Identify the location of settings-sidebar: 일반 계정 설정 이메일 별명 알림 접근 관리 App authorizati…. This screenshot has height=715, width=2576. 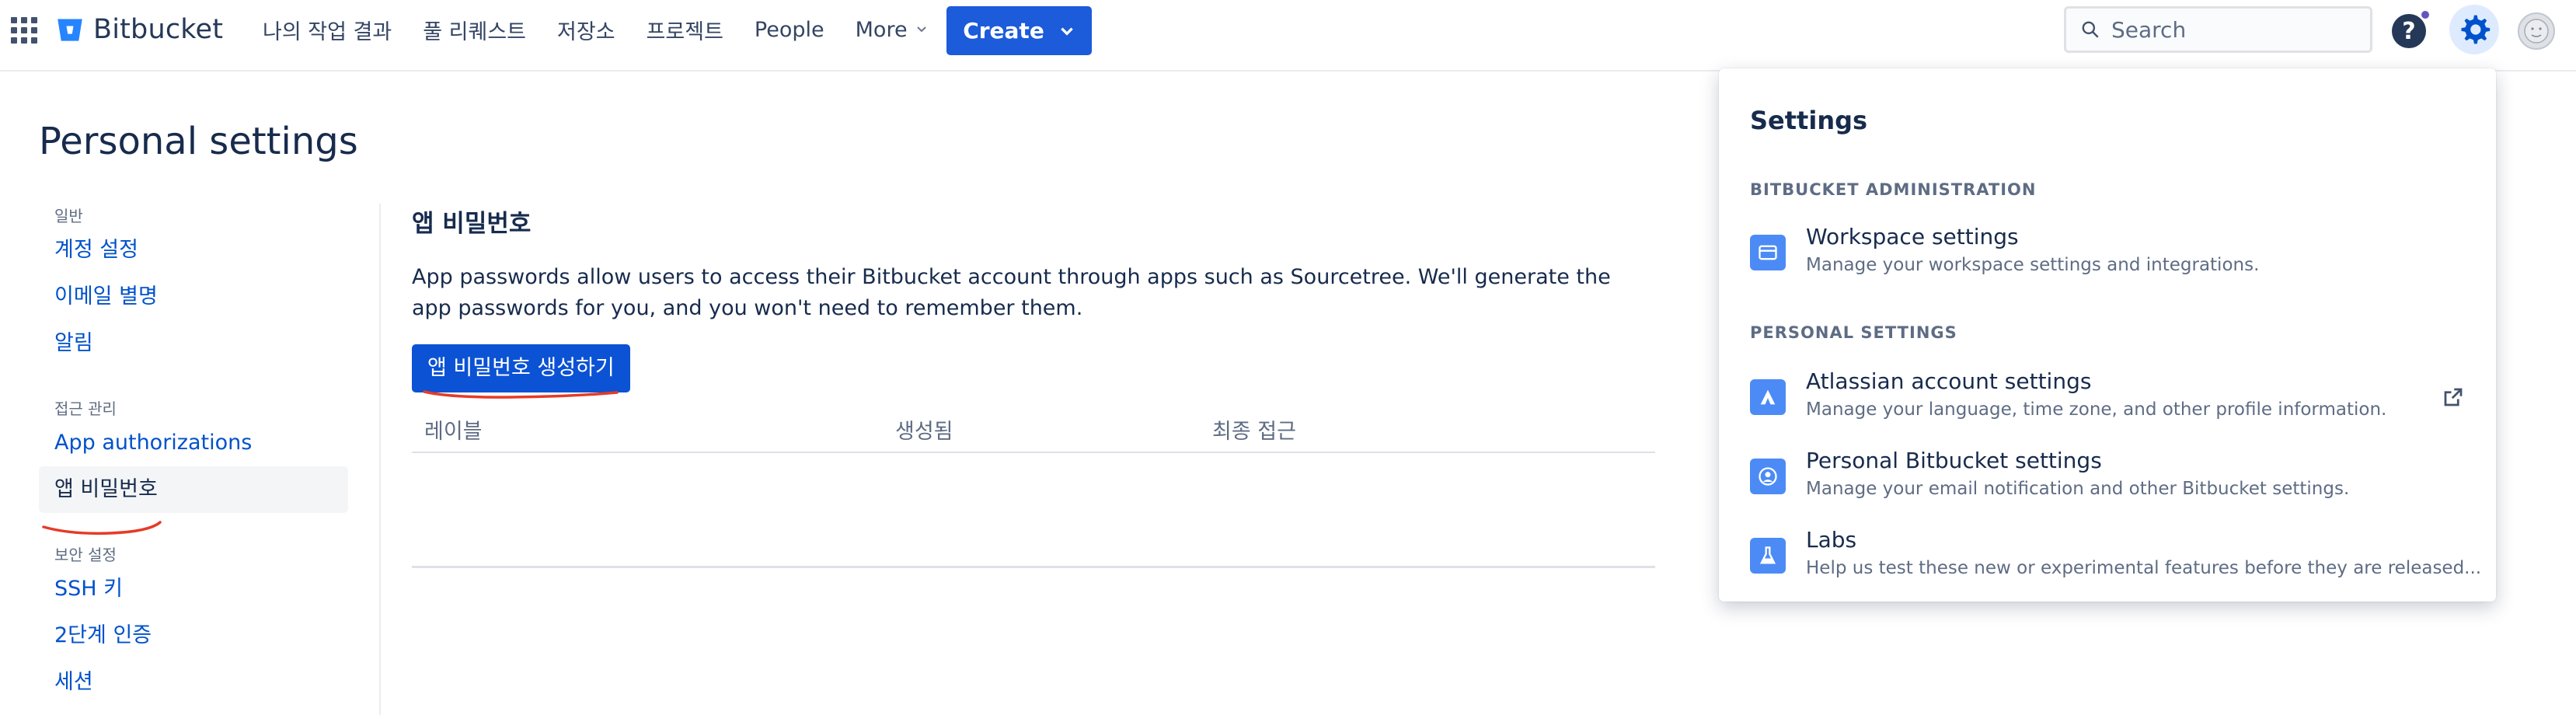
(194, 455).